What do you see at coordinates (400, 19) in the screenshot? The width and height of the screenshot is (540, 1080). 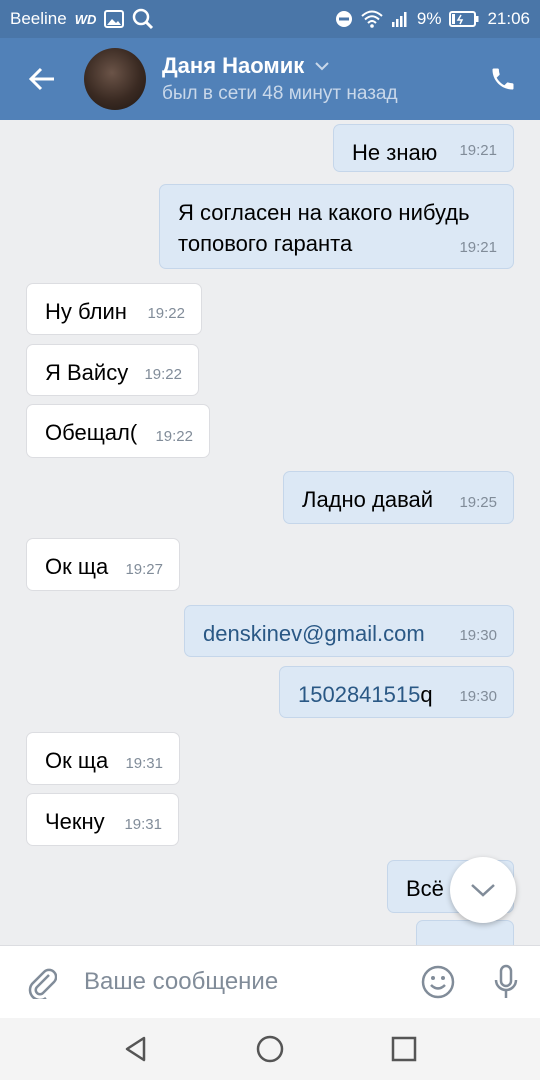 I see `signal-icon` at bounding box center [400, 19].